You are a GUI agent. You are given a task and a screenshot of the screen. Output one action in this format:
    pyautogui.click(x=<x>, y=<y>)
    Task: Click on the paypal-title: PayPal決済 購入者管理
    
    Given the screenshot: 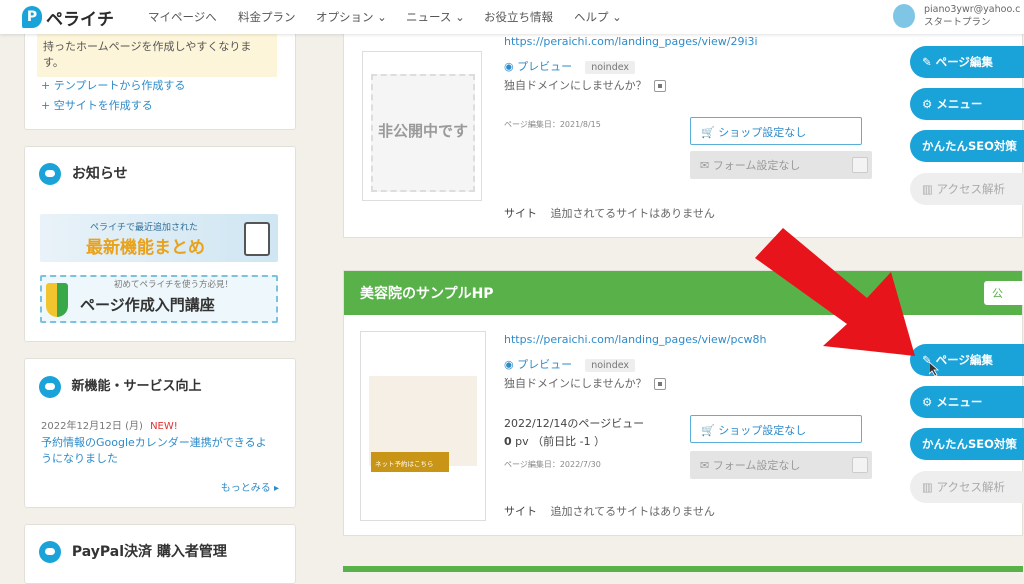 What is the action you would take?
    pyautogui.click(x=149, y=552)
    